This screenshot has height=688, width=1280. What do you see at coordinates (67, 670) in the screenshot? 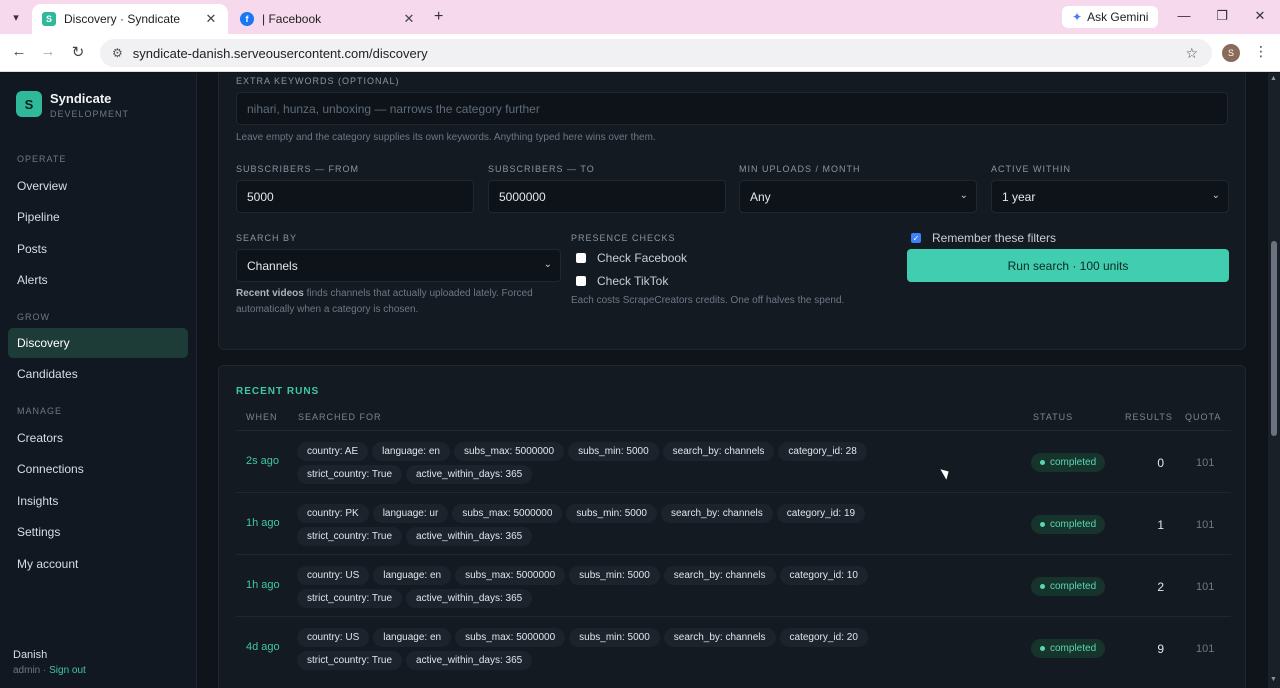
I see `sign-out-link: Sign out` at bounding box center [67, 670].